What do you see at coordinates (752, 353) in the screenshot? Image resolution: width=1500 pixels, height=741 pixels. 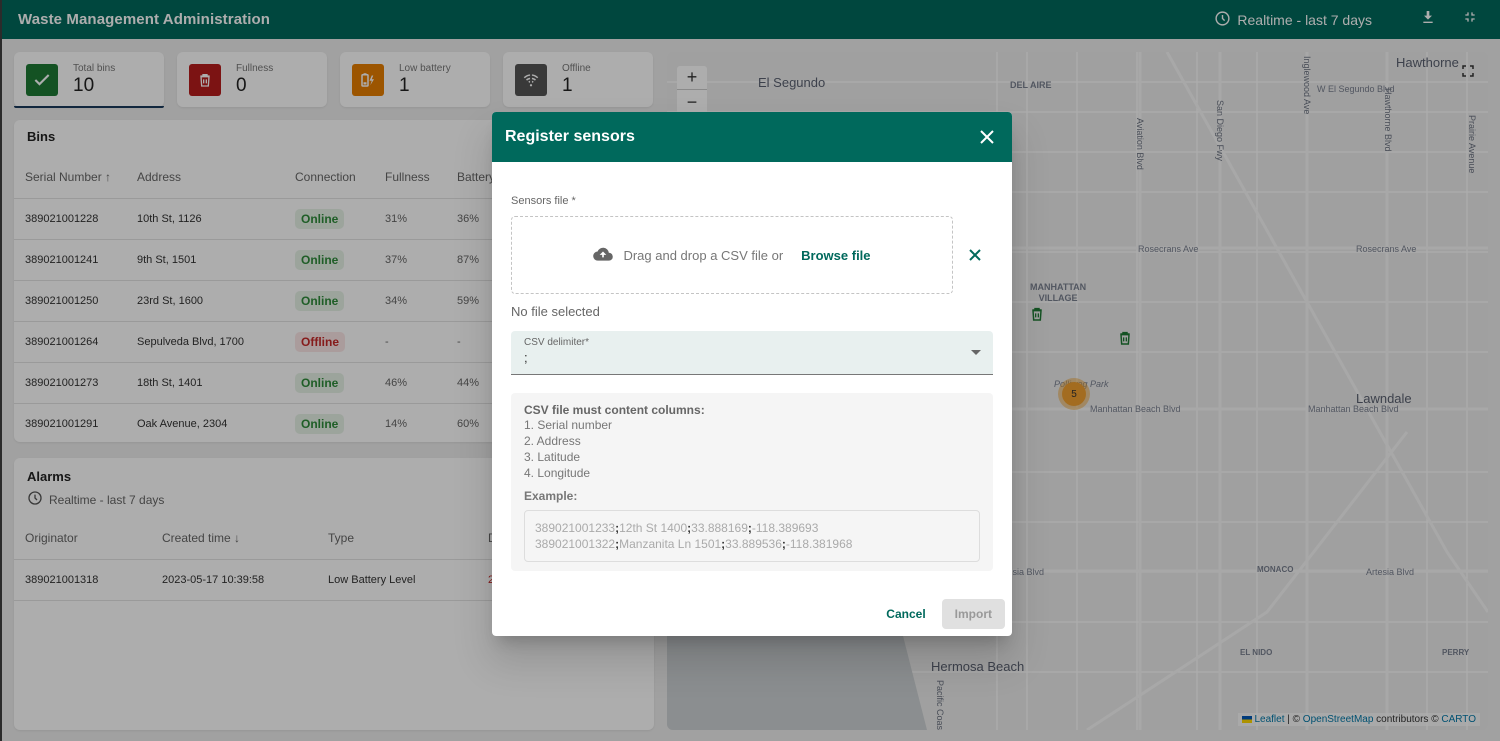 I see `csv-delimiter-select: CSV delimiter* ;` at bounding box center [752, 353].